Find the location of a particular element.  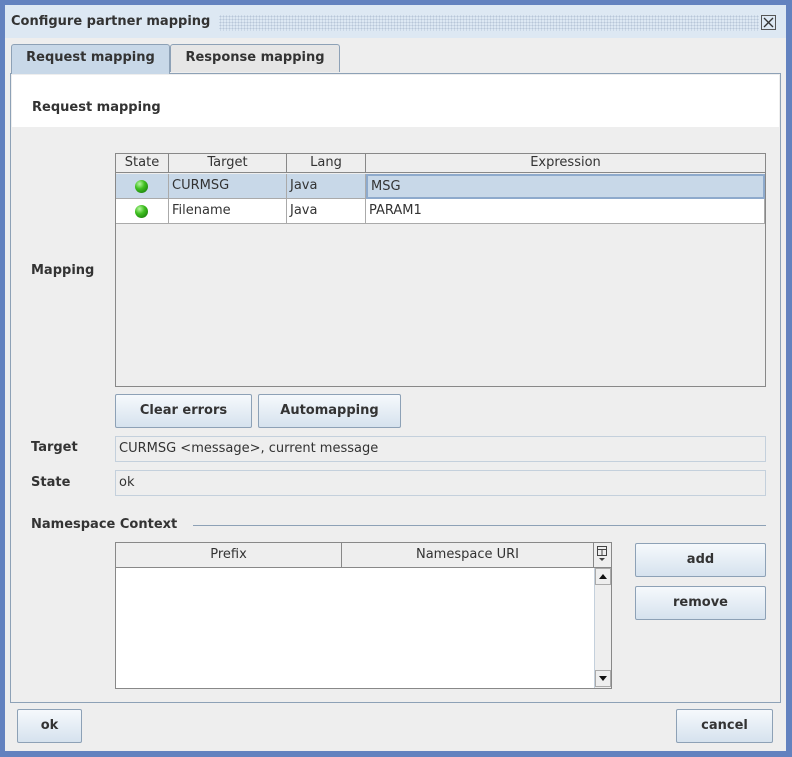

section-header: Request mapping is located at coordinates (395, 101).